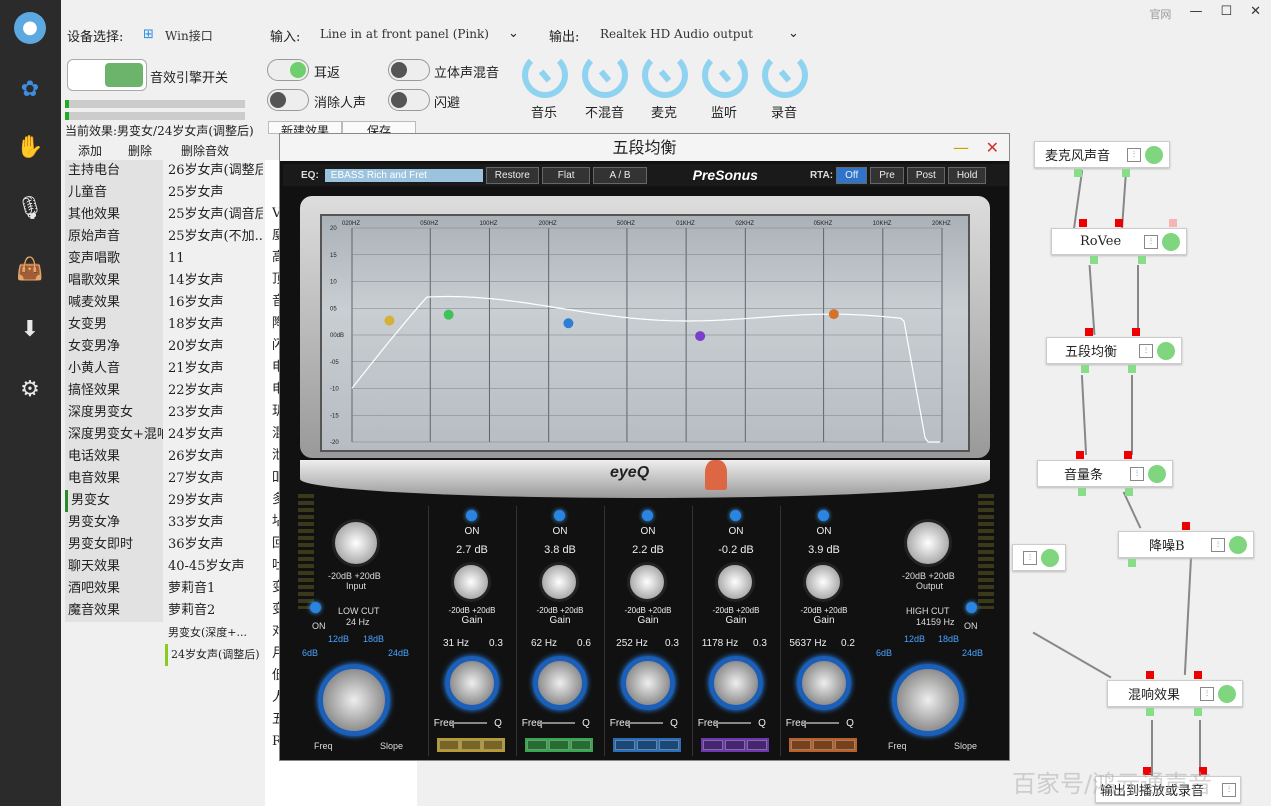 This screenshot has height=806, width=1271. Describe the element at coordinates (1255, 13) in the screenshot. I see `close-button: ✕` at that location.